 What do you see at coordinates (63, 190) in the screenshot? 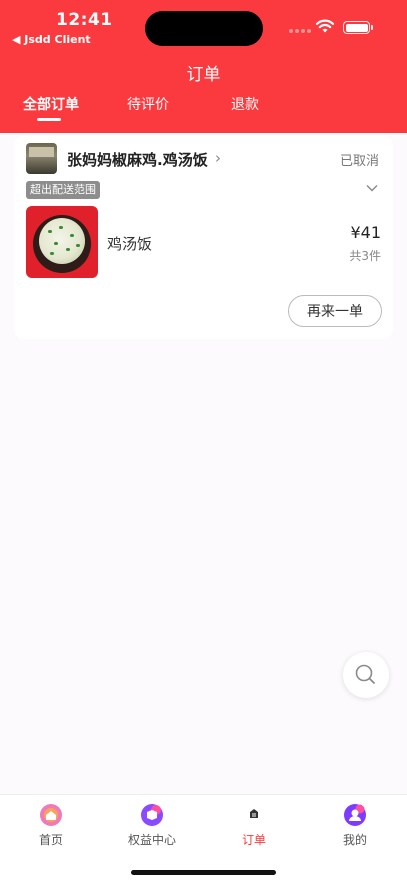
I see `out-of-range-badge: 超出配送范围` at bounding box center [63, 190].